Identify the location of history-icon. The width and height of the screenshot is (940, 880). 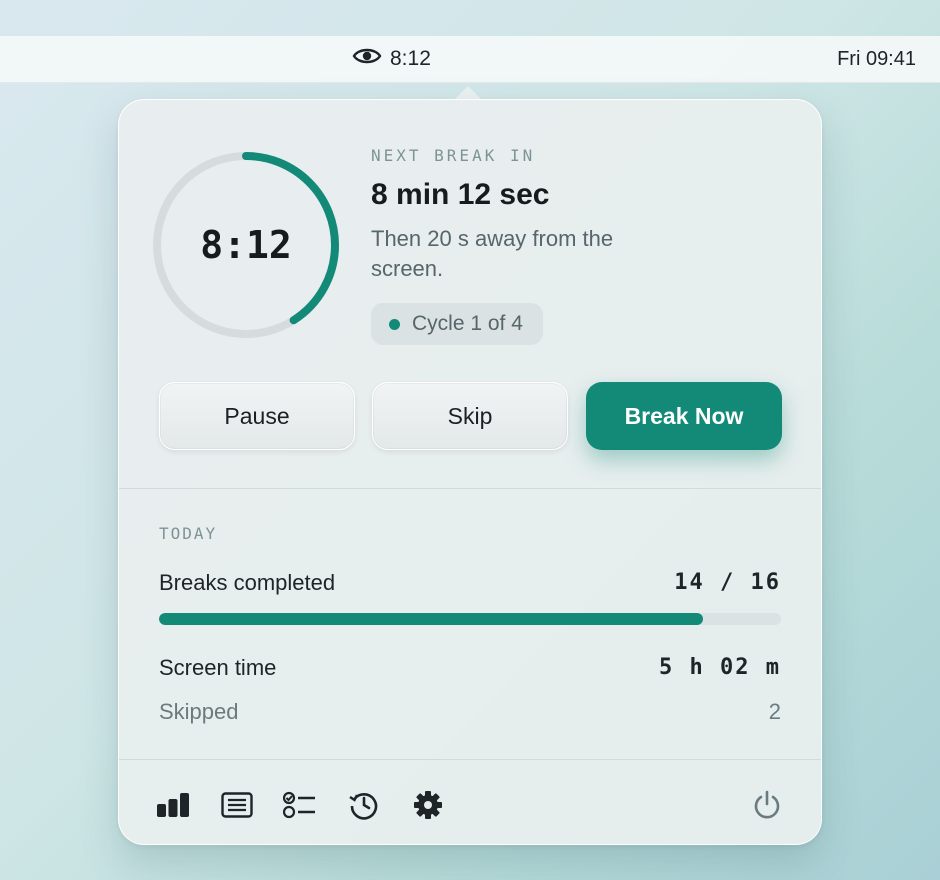
(364, 805).